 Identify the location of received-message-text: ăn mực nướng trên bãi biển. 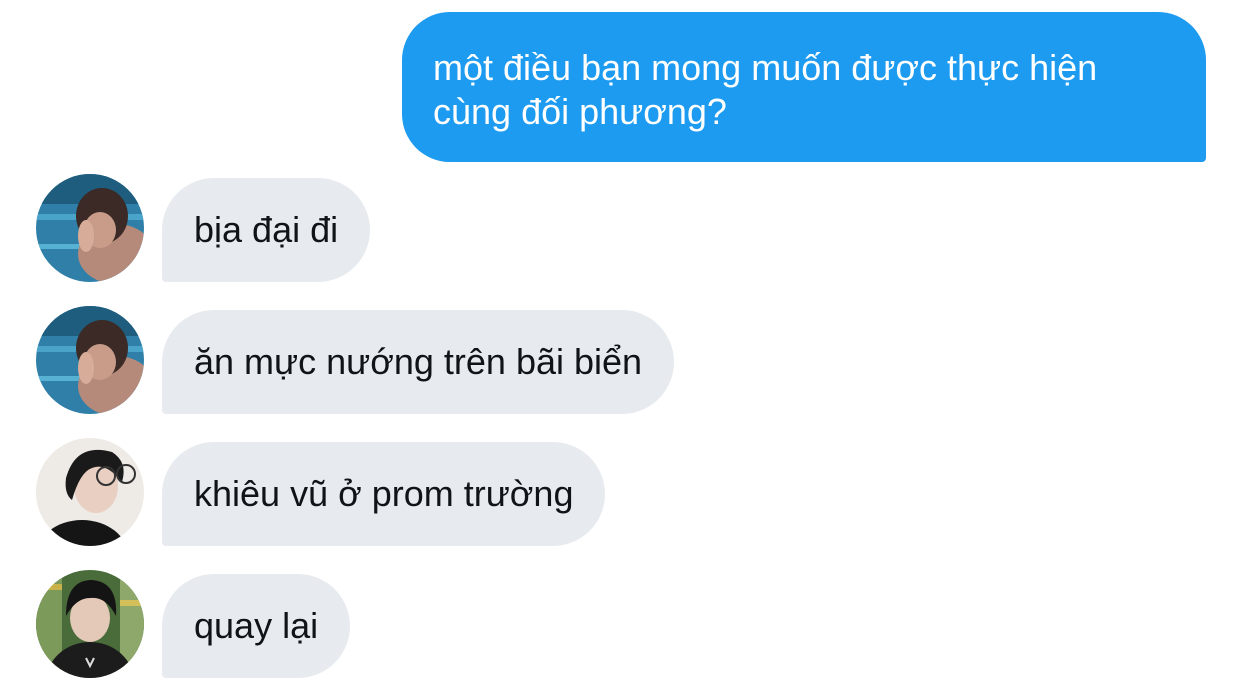
(418, 361).